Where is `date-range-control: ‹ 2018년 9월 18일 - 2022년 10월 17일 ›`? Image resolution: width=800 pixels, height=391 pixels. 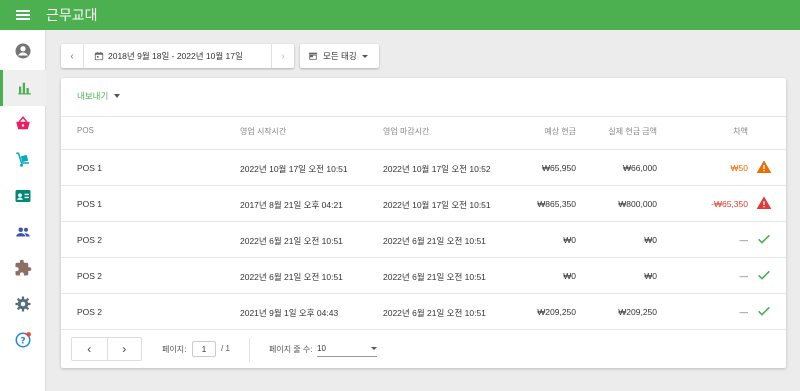 date-range-control: ‹ 2018년 9월 18일 - 2022년 10월 17일 › is located at coordinates (177, 56).